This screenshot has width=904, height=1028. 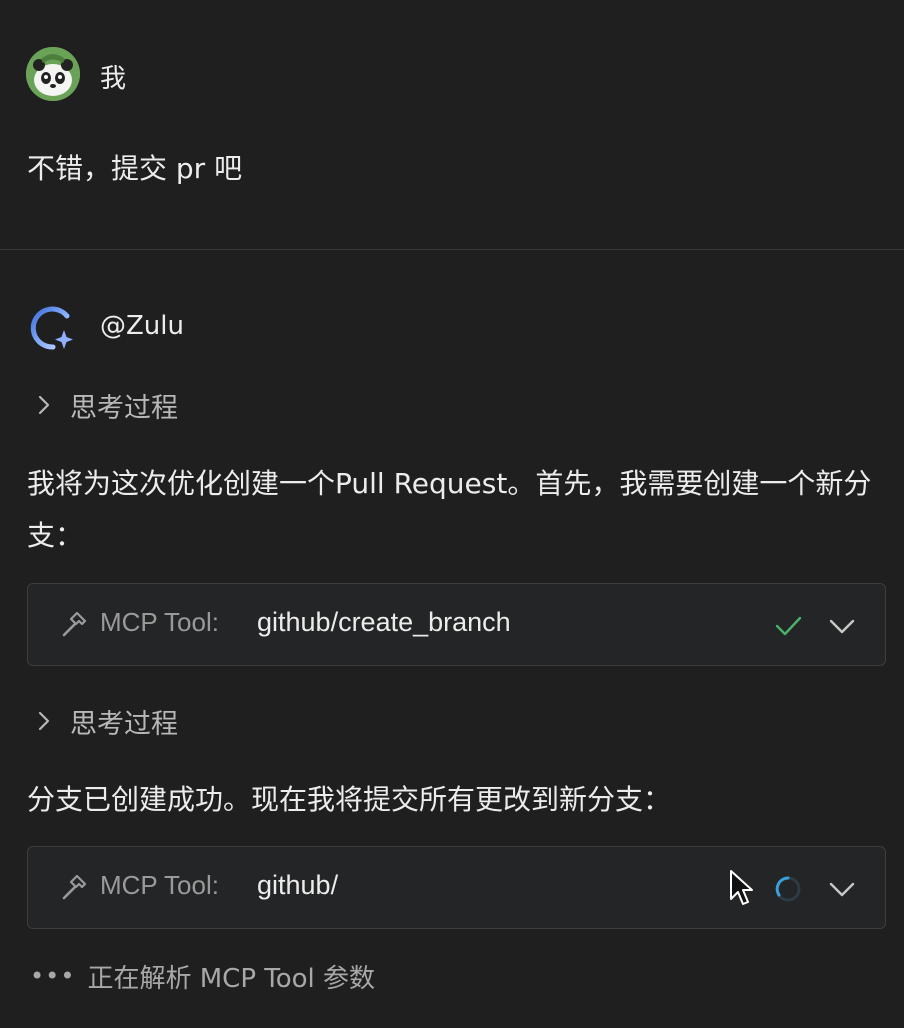 What do you see at coordinates (53, 976) in the screenshot?
I see `ellipsis-icon: •••` at bounding box center [53, 976].